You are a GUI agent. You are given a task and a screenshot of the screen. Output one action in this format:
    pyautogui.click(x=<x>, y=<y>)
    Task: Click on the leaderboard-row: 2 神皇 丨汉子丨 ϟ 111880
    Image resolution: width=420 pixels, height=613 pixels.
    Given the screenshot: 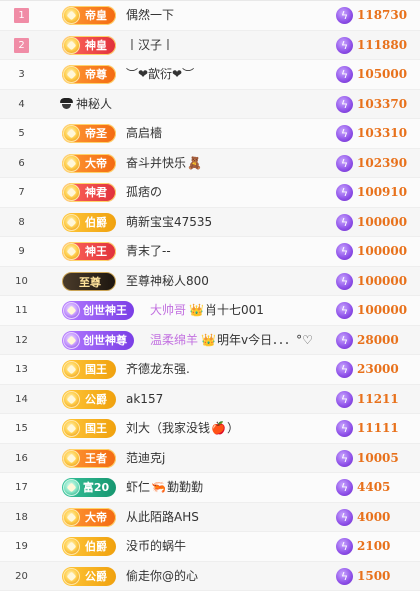 What is the action you would take?
    pyautogui.click(x=210, y=45)
    